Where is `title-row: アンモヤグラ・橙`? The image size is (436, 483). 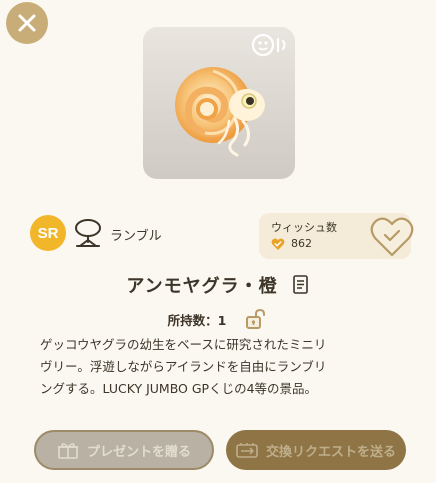 title-row: アンモヤグラ・橙 is located at coordinates (218, 285).